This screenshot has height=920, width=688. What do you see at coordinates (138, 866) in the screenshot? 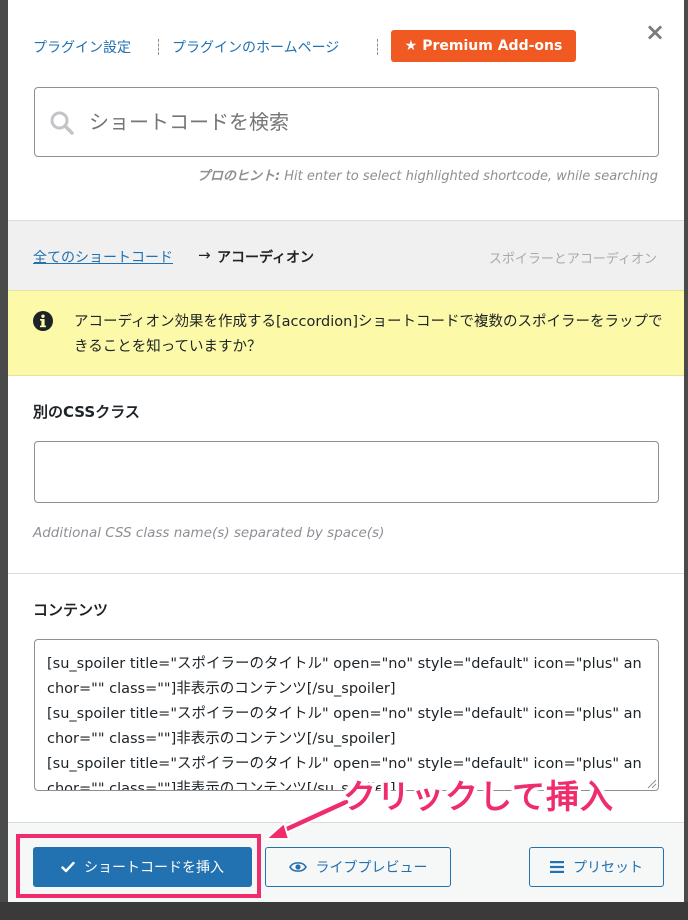
I see `highlight-box` at bounding box center [138, 866].